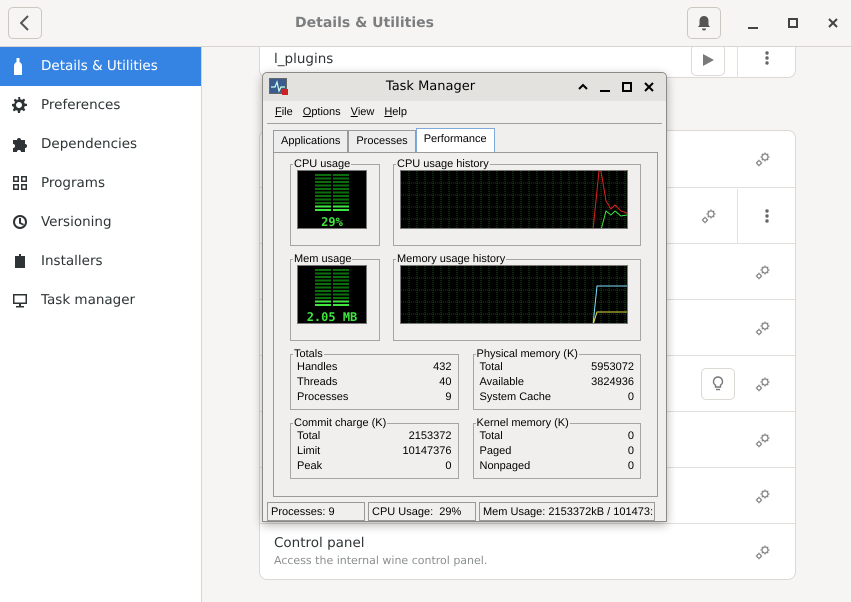 This screenshot has height=602, width=851. What do you see at coordinates (505, 466) in the screenshot?
I see `stat-label: Nonpaged` at bounding box center [505, 466].